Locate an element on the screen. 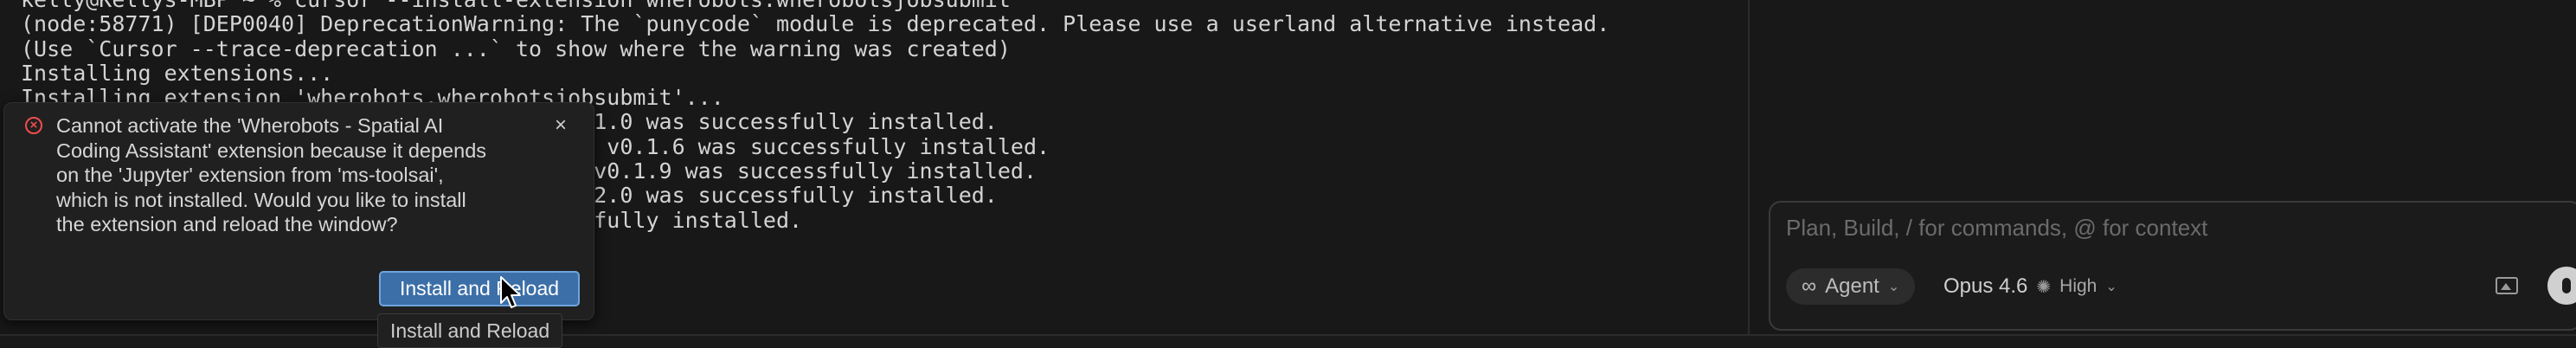 This screenshot has width=2576, height=348. brain-icon: ✺ is located at coordinates (2044, 287).